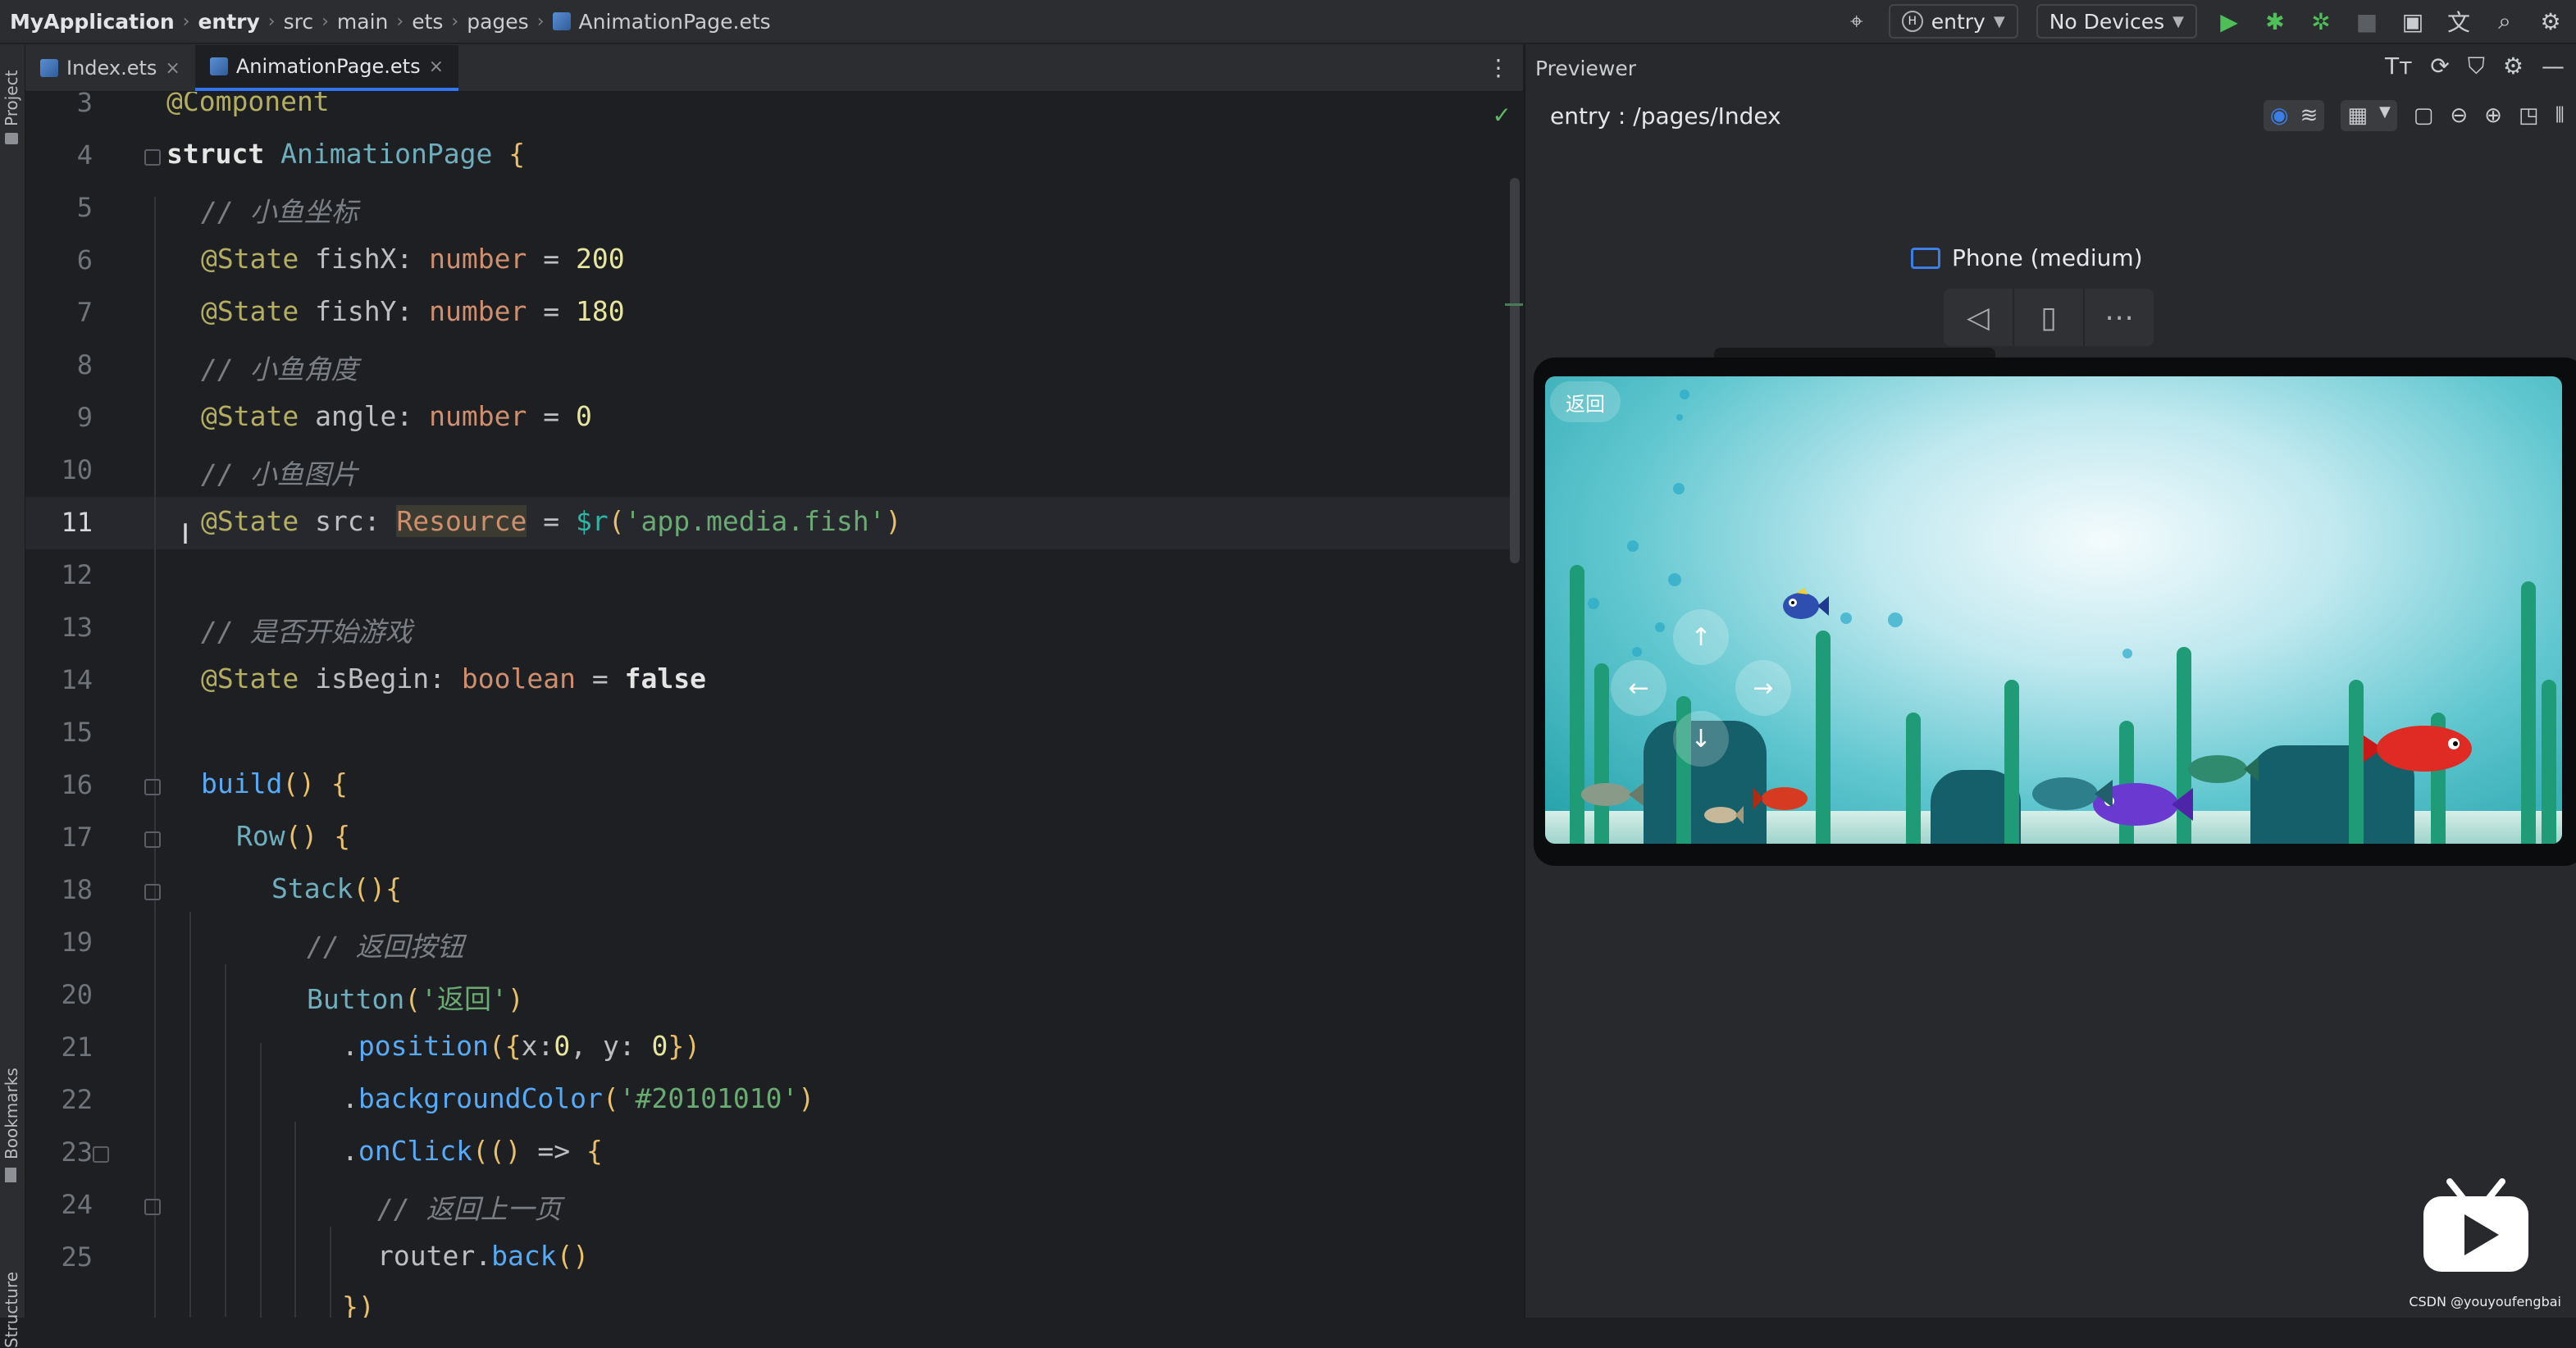 The height and width of the screenshot is (1348, 2576). What do you see at coordinates (1701, 739) in the screenshot?
I see `move-down-button: ↓` at bounding box center [1701, 739].